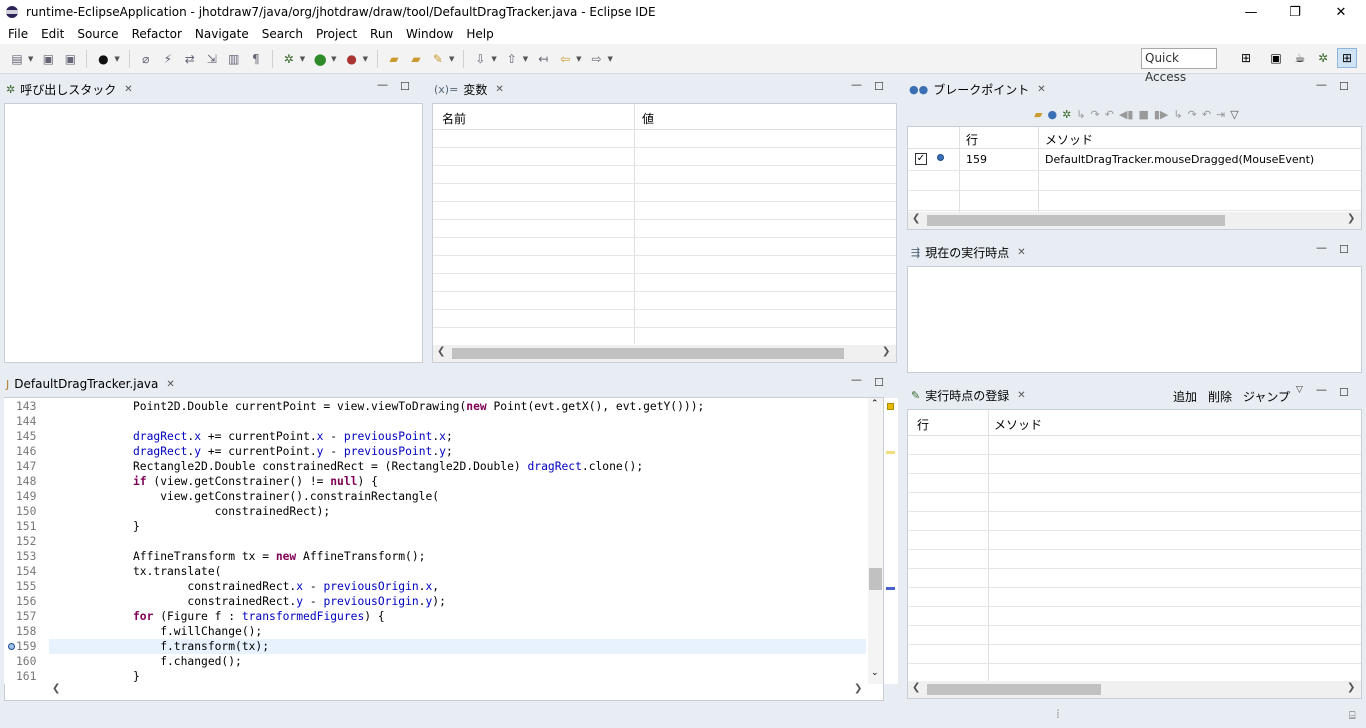  I want to click on forward-icon: ⇨, so click(597, 59).